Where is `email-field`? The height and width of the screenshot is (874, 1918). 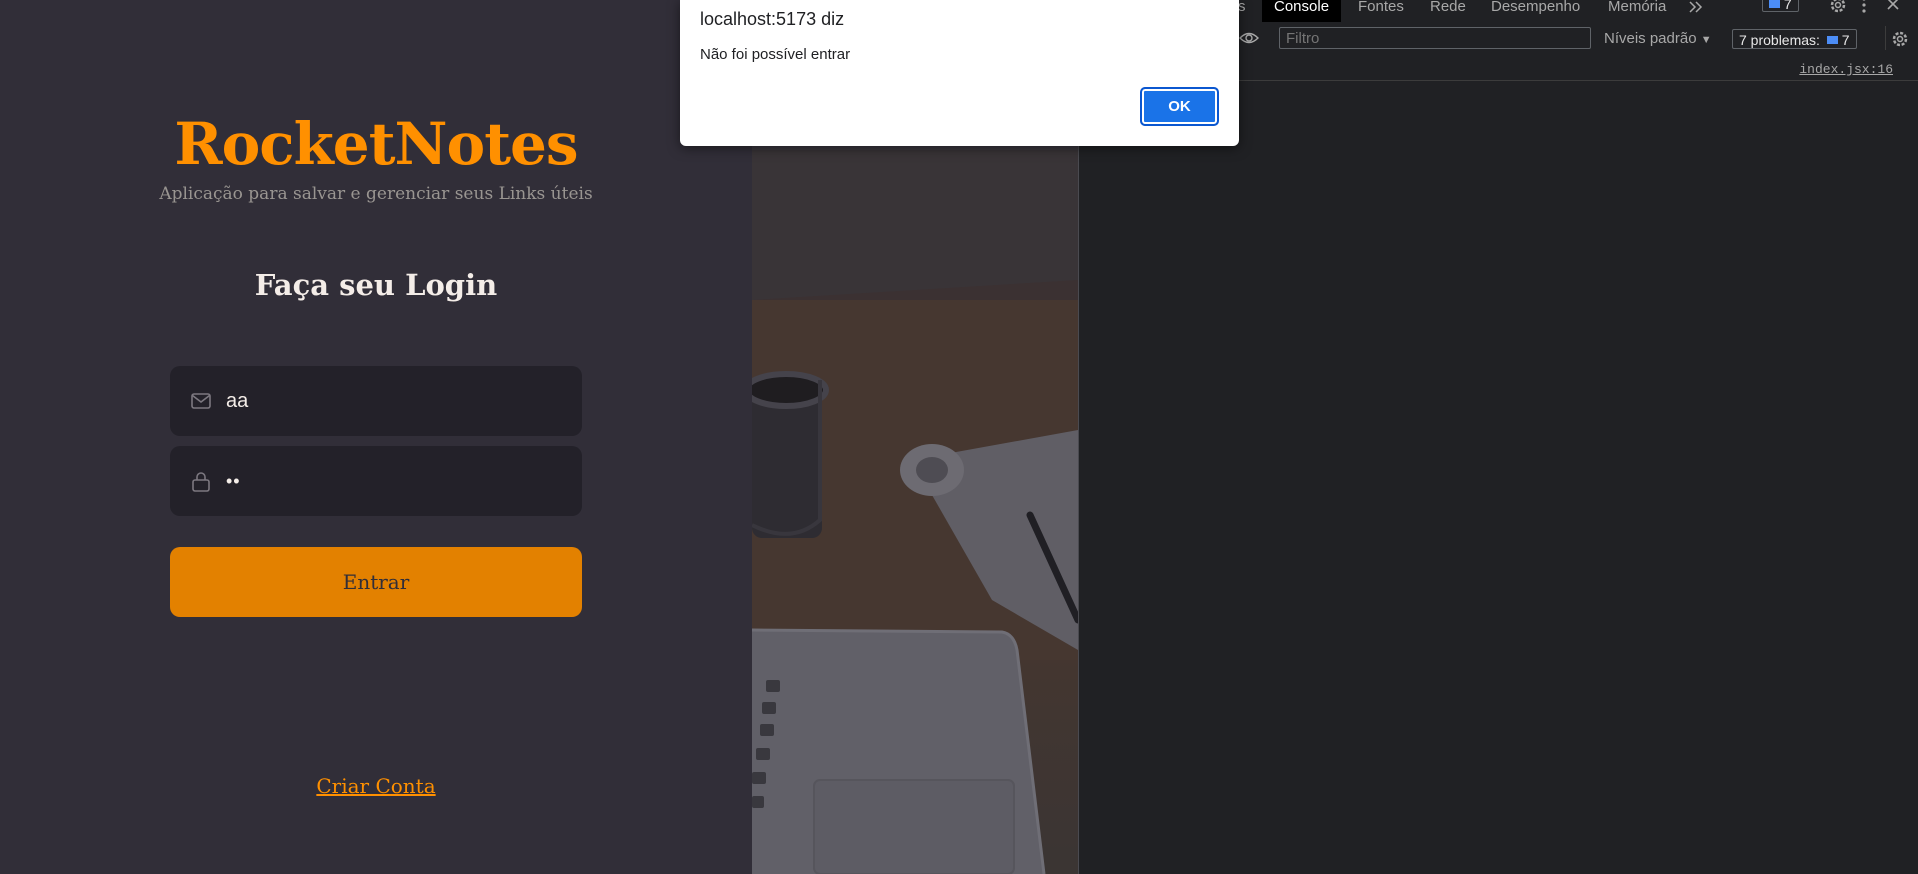 email-field is located at coordinates (376, 401).